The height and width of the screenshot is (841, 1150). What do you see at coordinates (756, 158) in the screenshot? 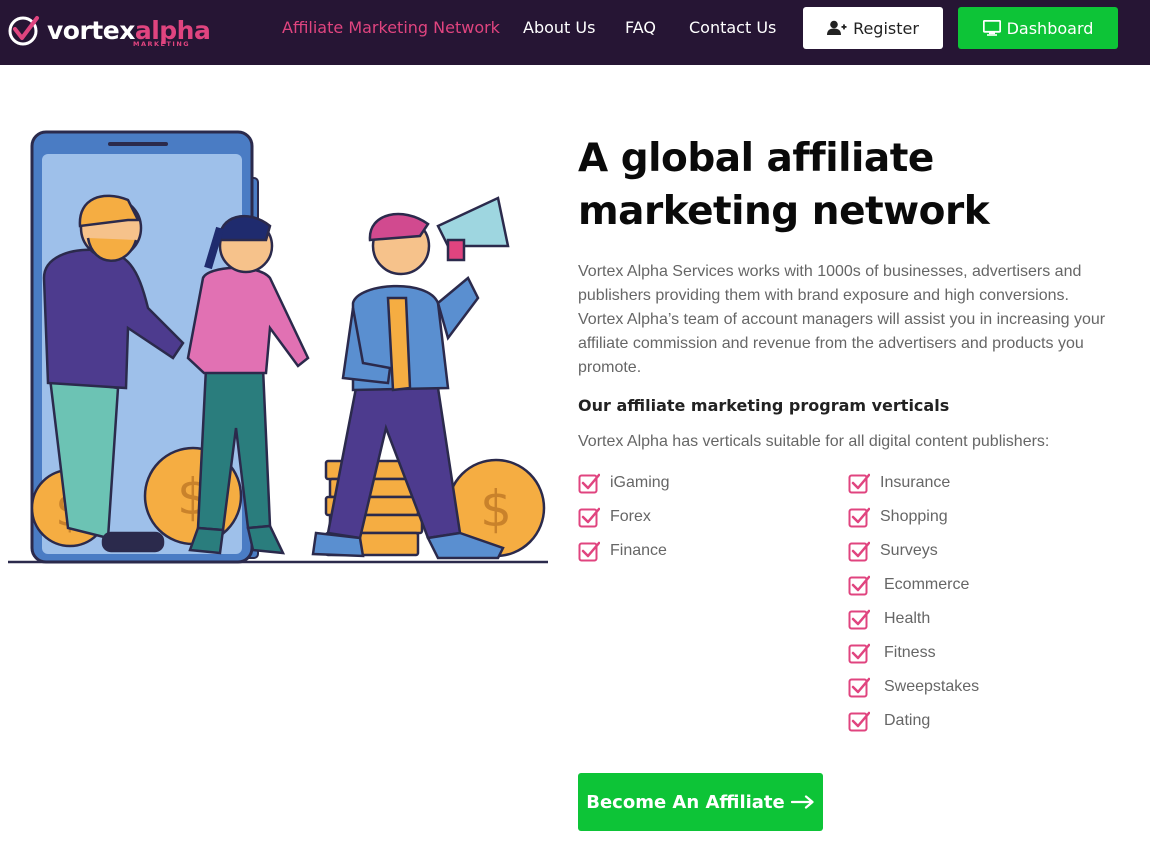
I see `title-line-1: A global affiliate` at bounding box center [756, 158].